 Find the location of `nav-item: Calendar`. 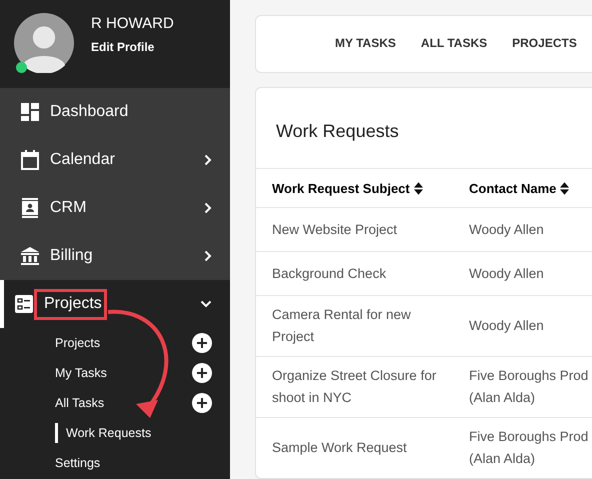

nav-item: Calendar is located at coordinates (115, 160).